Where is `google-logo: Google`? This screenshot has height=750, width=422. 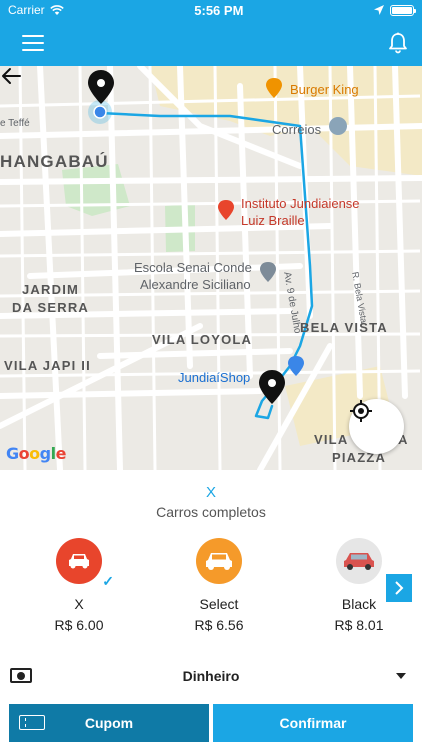
google-logo: Google is located at coordinates (36, 453).